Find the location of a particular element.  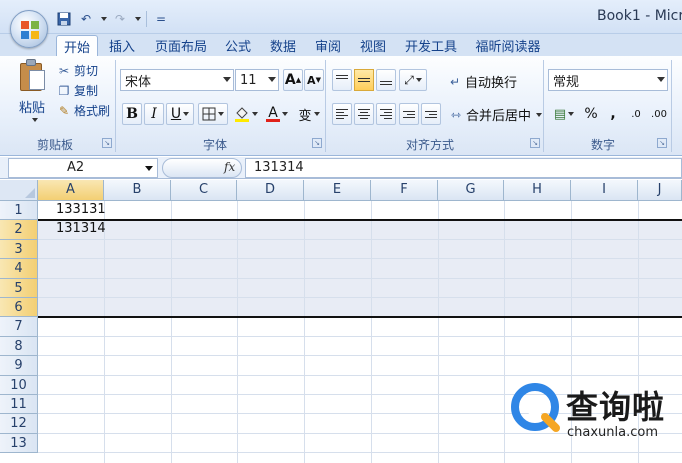

tab-formulas: 公式 is located at coordinates (238, 45).